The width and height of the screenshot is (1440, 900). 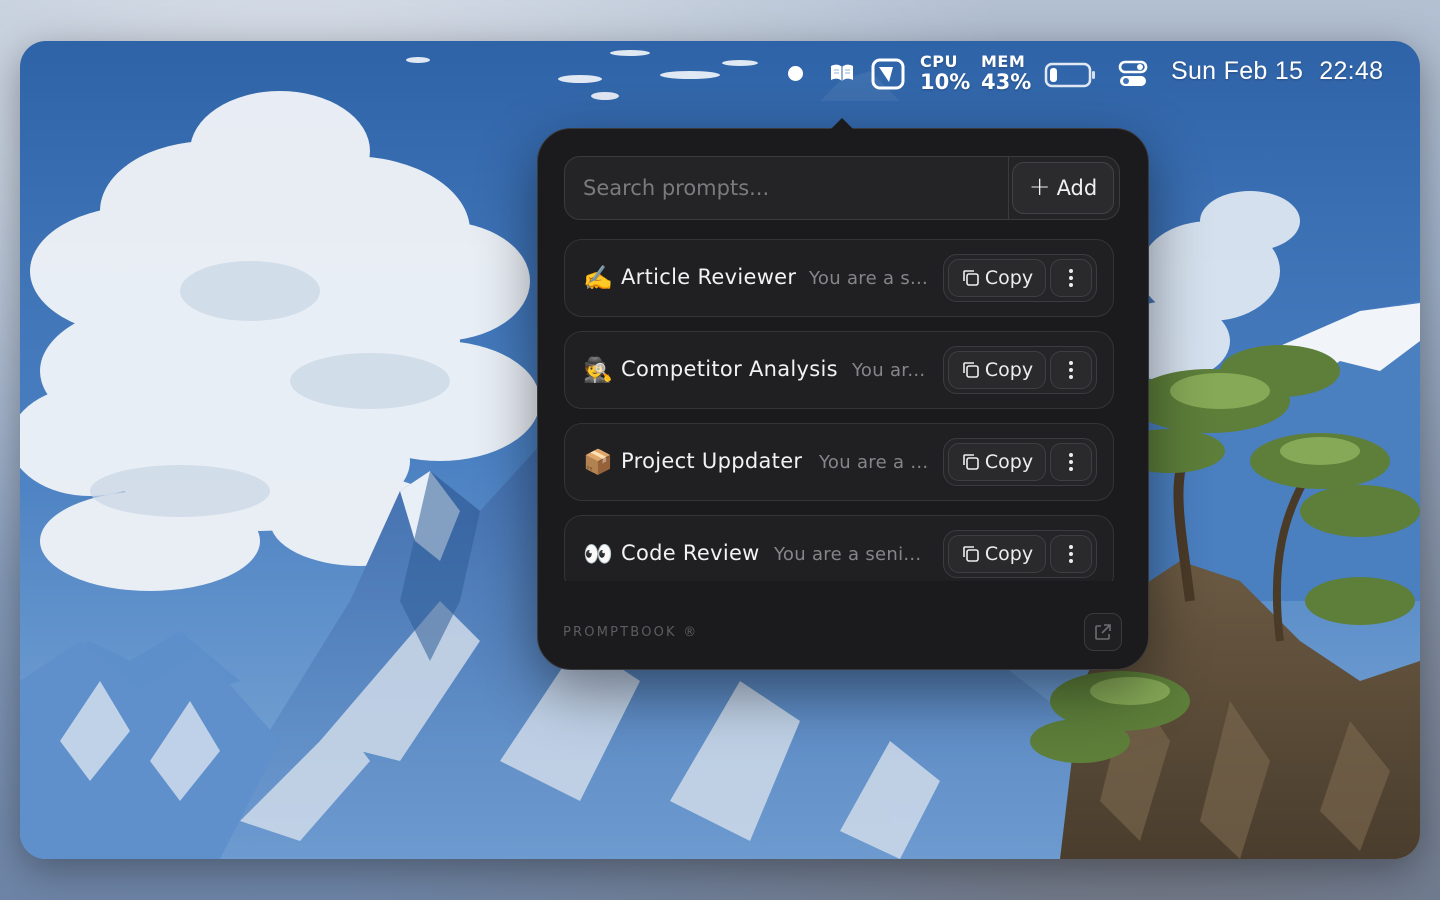 What do you see at coordinates (1351, 71) in the screenshot?
I see `time-label: 22:48` at bounding box center [1351, 71].